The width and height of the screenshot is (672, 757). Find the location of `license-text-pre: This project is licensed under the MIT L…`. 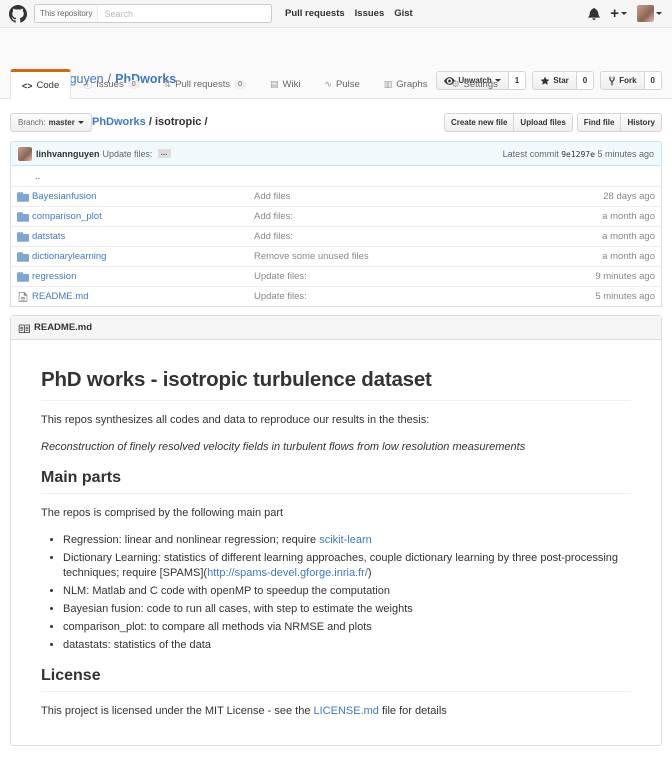

license-text-pre: This project is licensed under the MIT L… is located at coordinates (177, 711).